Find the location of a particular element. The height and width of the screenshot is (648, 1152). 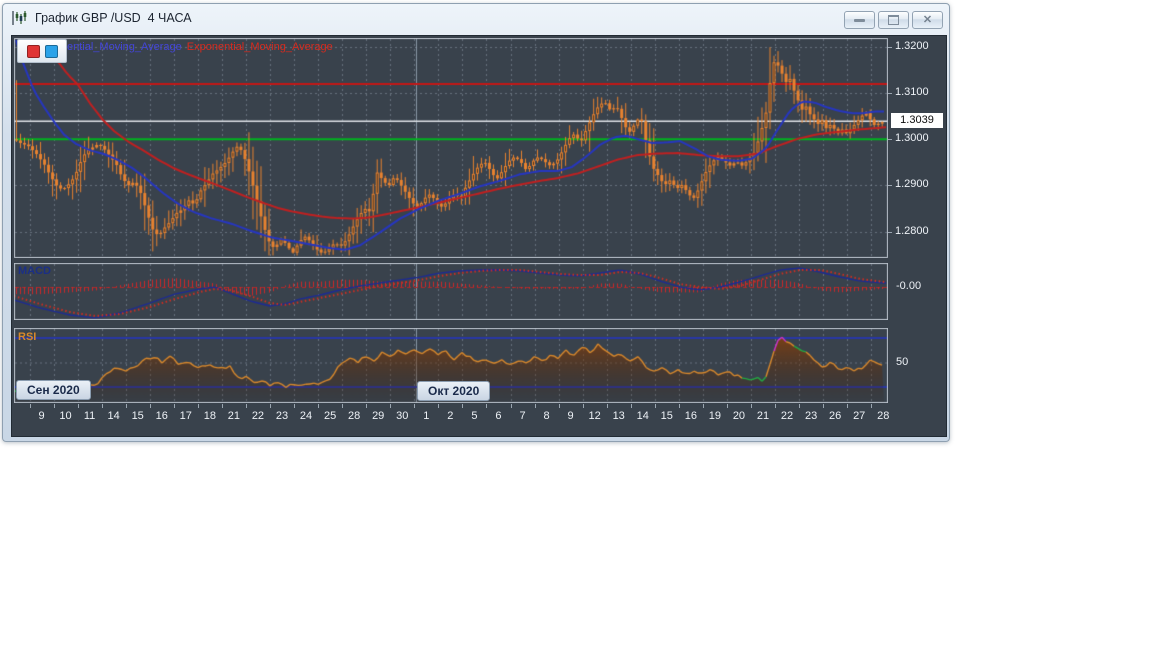

macd-panel-label: MACD is located at coordinates (34, 271).